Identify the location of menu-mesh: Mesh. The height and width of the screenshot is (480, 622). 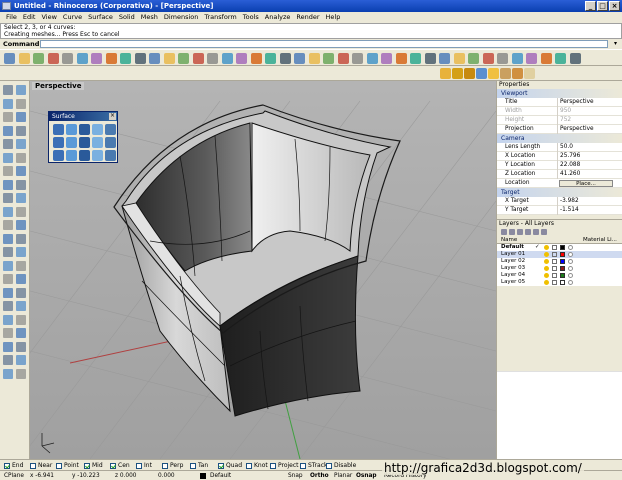
(149, 17).